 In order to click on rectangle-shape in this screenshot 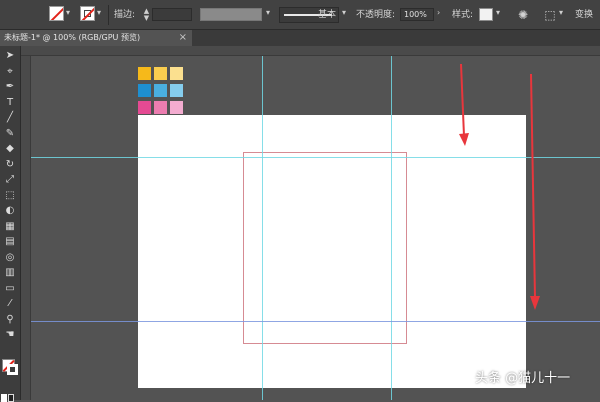, I will do `click(325, 248)`.